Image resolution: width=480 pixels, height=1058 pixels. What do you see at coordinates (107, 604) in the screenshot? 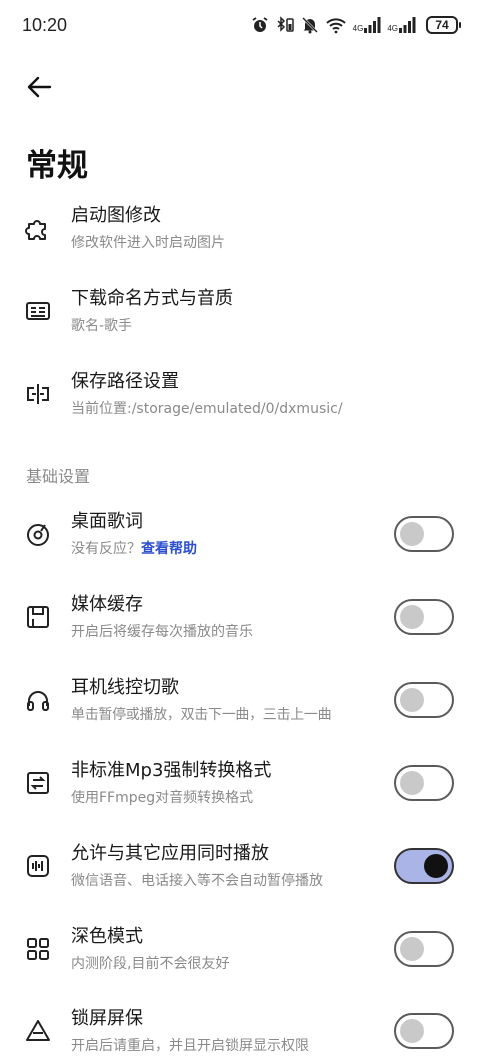
I see `setting-title: 媒体缓存` at bounding box center [107, 604].